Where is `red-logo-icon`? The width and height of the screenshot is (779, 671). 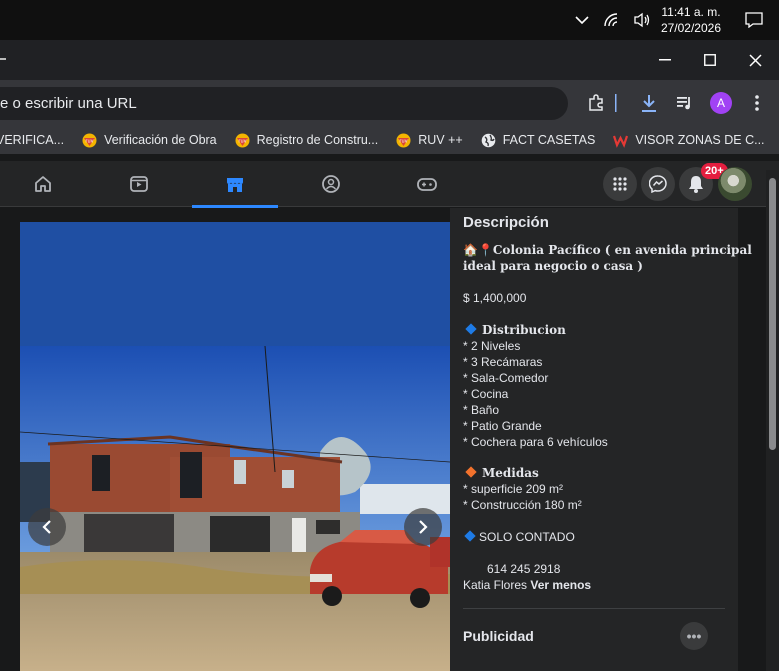 red-logo-icon is located at coordinates (621, 141).